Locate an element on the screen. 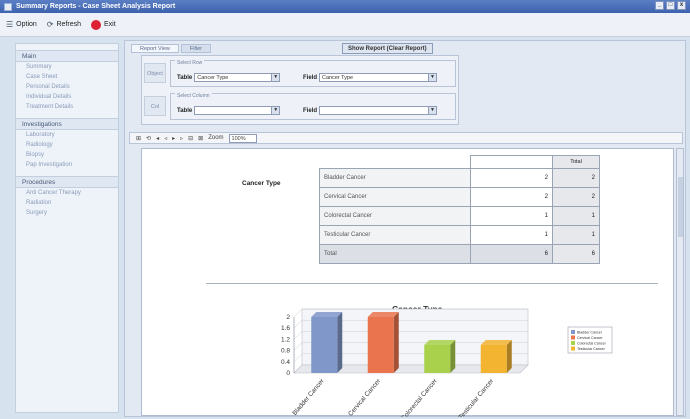 The width and height of the screenshot is (690, 419). last-page-icon: ▹ is located at coordinates (181, 138).